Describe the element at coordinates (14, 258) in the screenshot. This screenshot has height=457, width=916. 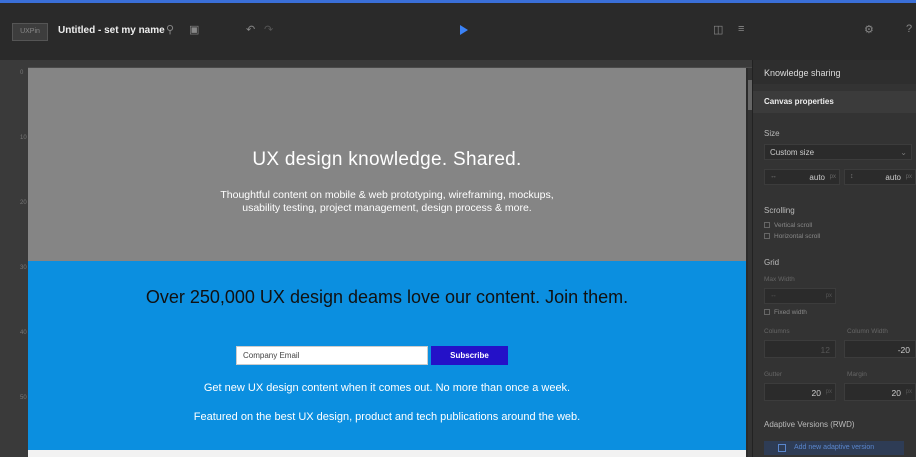
I see `ruler-vertical: 0 10 20 30 40 50` at that location.